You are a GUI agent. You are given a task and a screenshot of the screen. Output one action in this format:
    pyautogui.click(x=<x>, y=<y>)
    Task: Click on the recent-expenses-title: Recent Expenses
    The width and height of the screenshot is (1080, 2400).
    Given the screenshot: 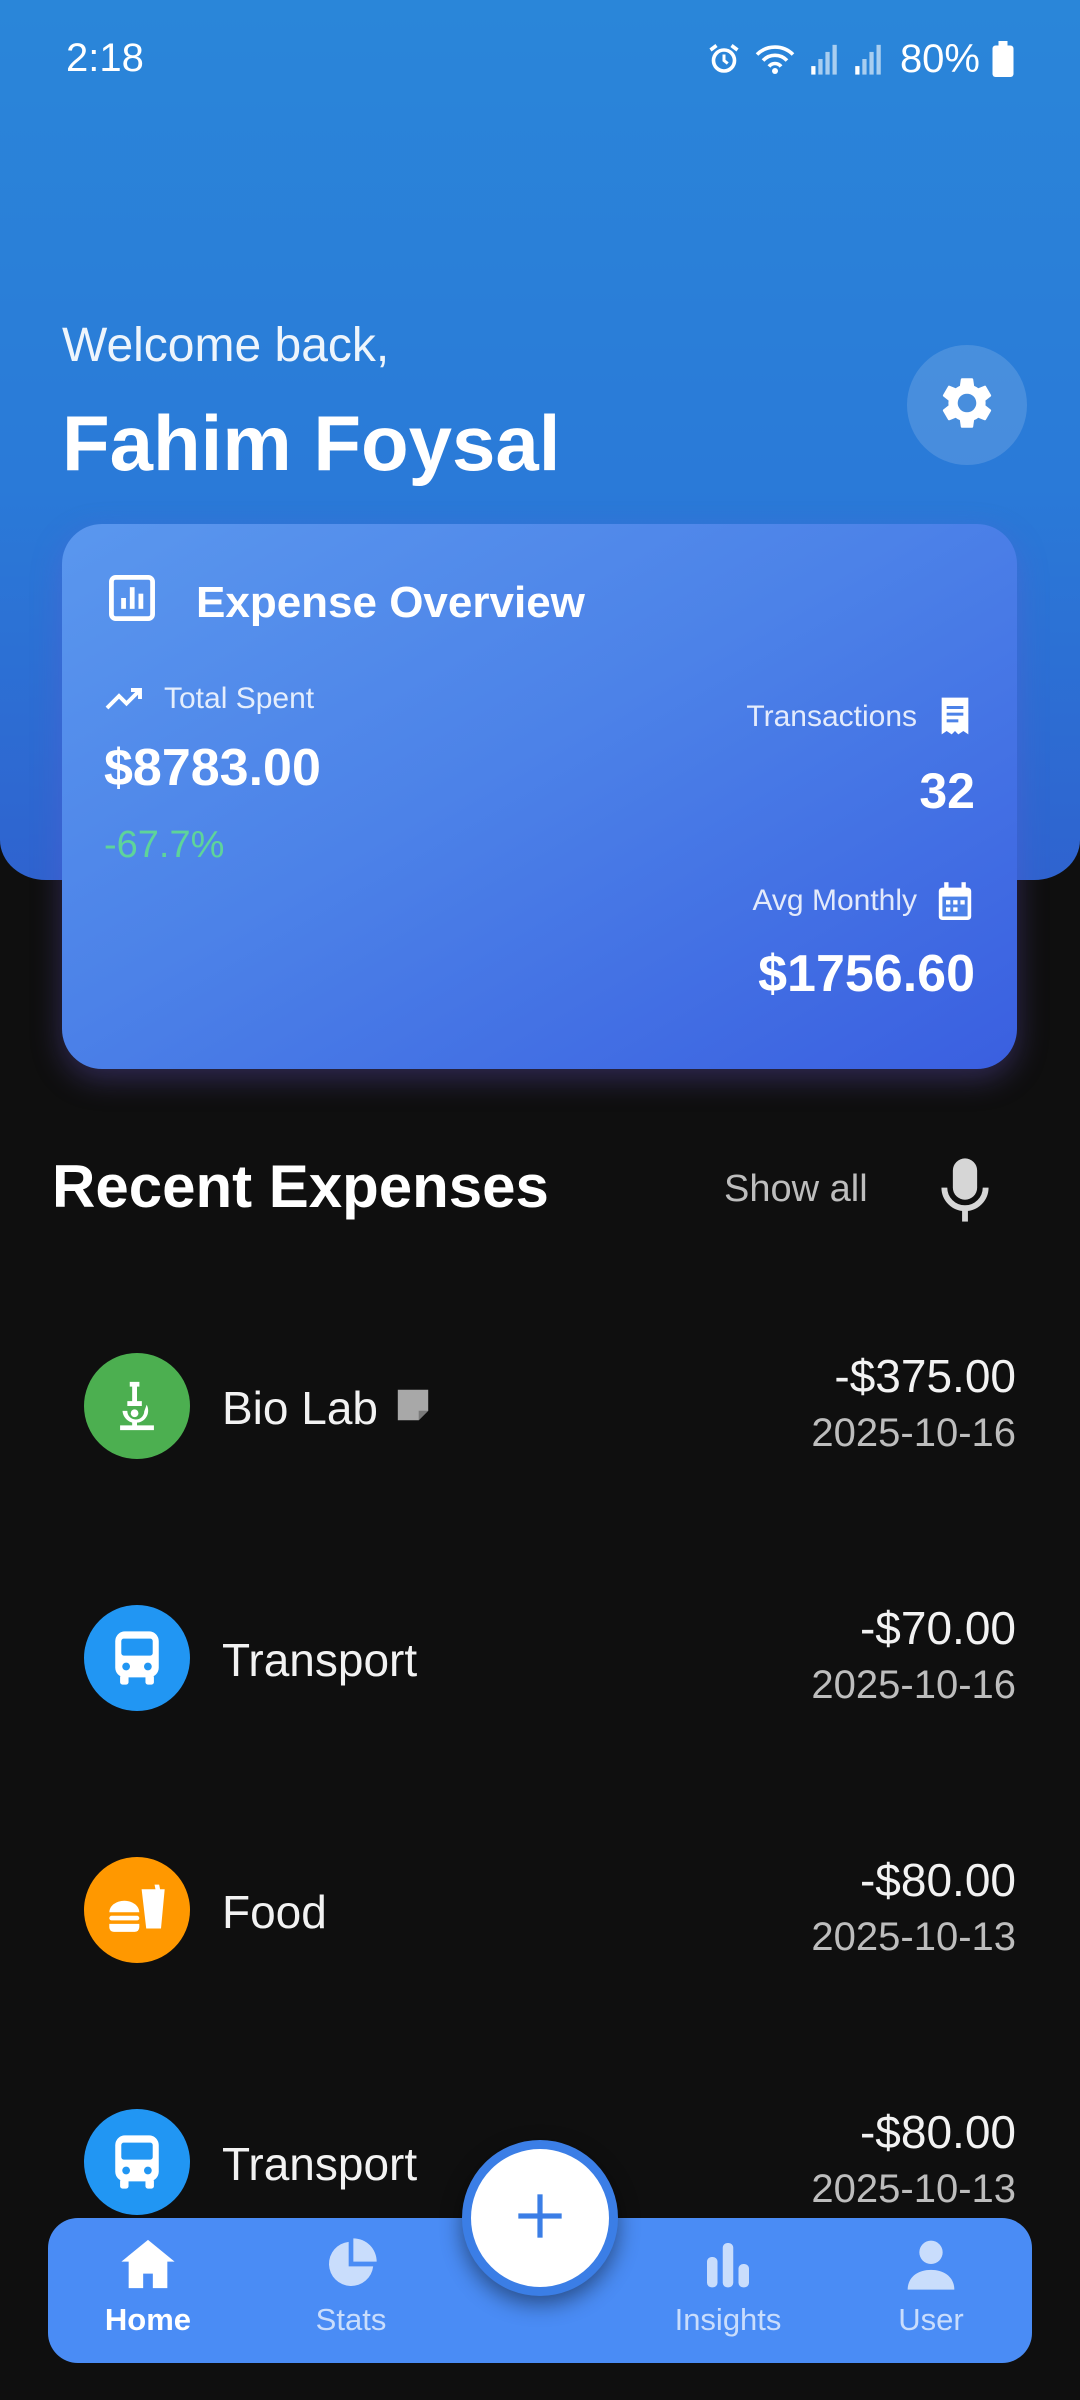 What is the action you would take?
    pyautogui.click(x=300, y=1186)
    